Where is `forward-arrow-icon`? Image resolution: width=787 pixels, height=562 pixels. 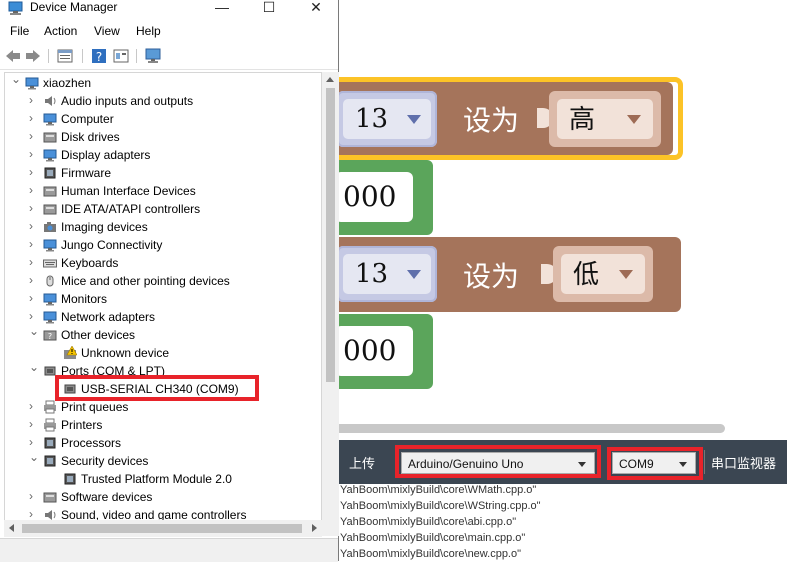
forward-arrow-icon is located at coordinates (33, 56).